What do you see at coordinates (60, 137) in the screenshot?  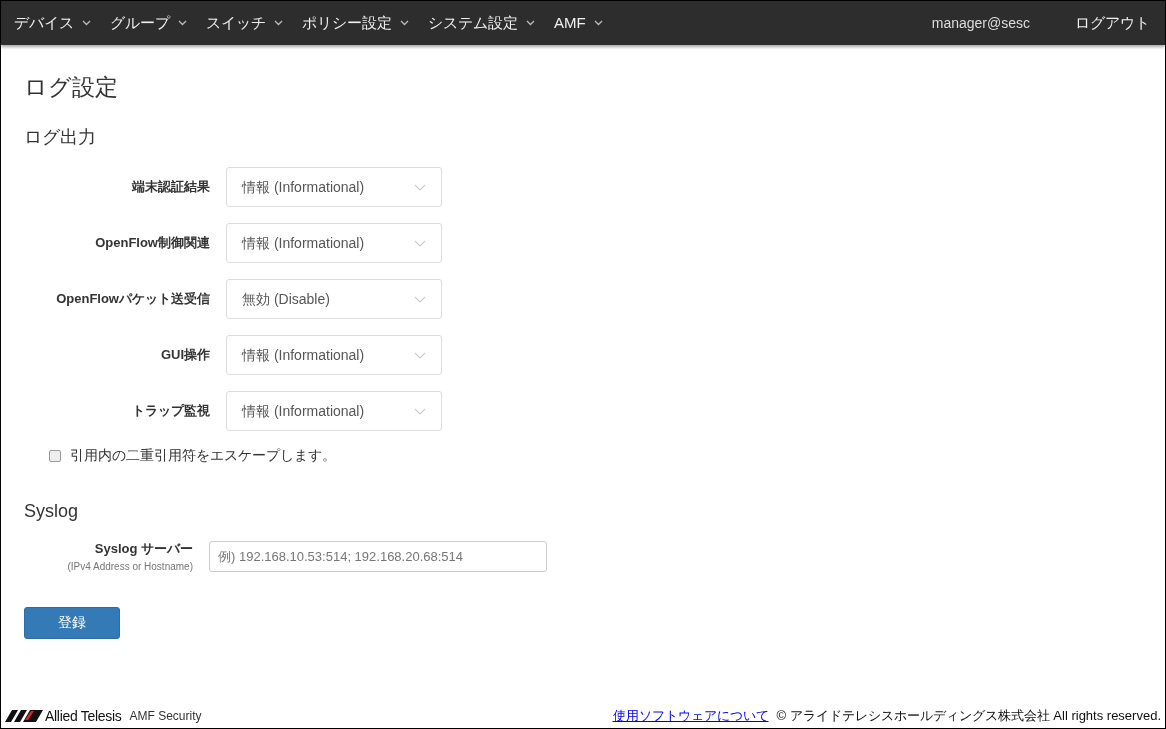 I see `section-heading: ログ出力` at bounding box center [60, 137].